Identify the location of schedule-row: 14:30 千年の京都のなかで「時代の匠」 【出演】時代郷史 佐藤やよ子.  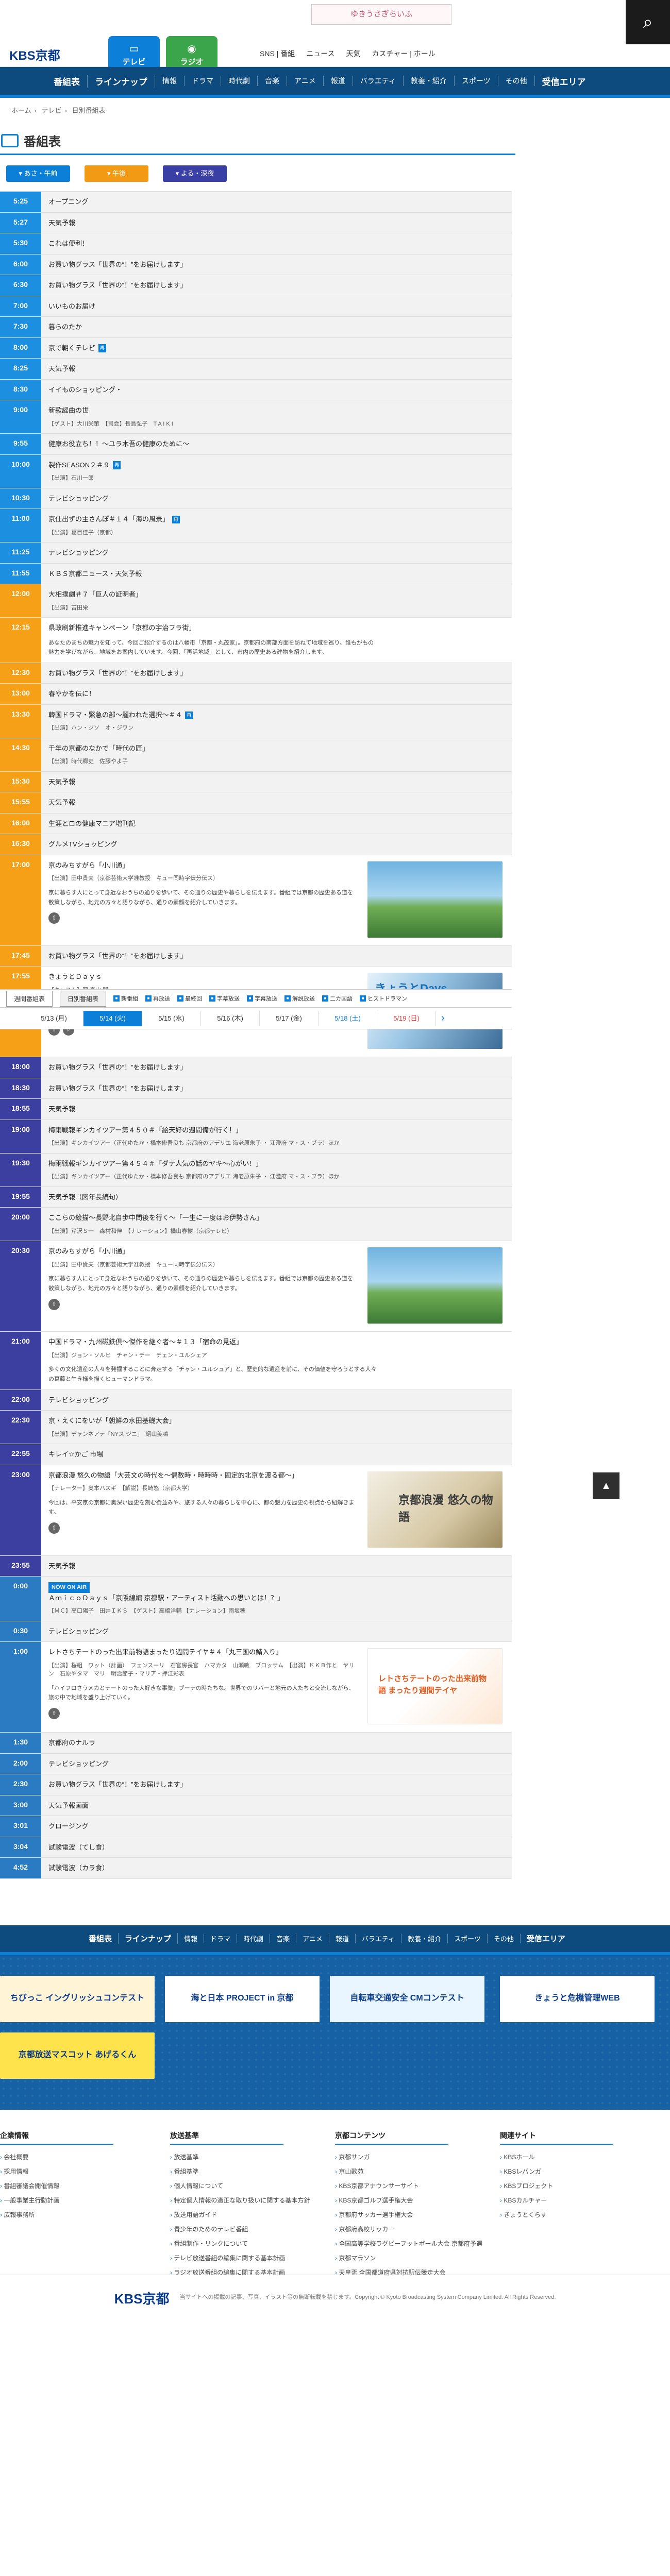
(256, 755).